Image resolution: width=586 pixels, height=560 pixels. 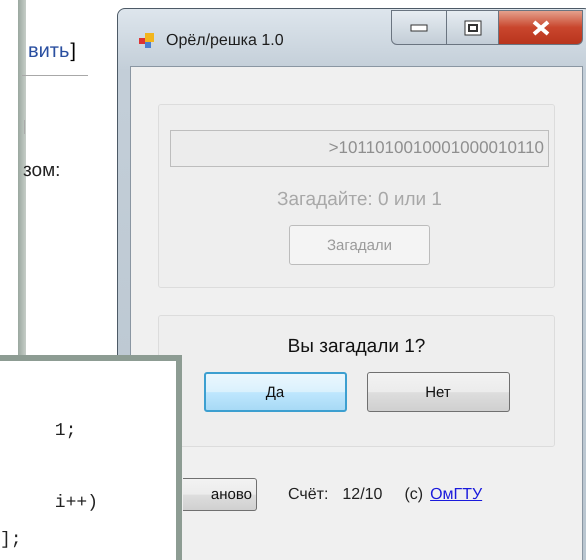 I want to click on maximize-button, so click(x=473, y=27).